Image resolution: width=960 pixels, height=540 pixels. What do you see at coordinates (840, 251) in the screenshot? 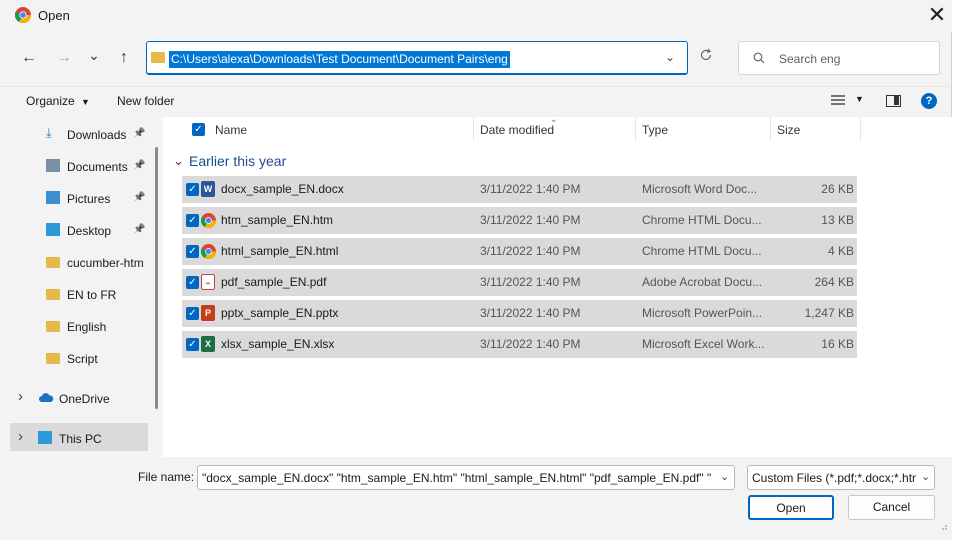
I see `file-size: 4 KB` at bounding box center [840, 251].